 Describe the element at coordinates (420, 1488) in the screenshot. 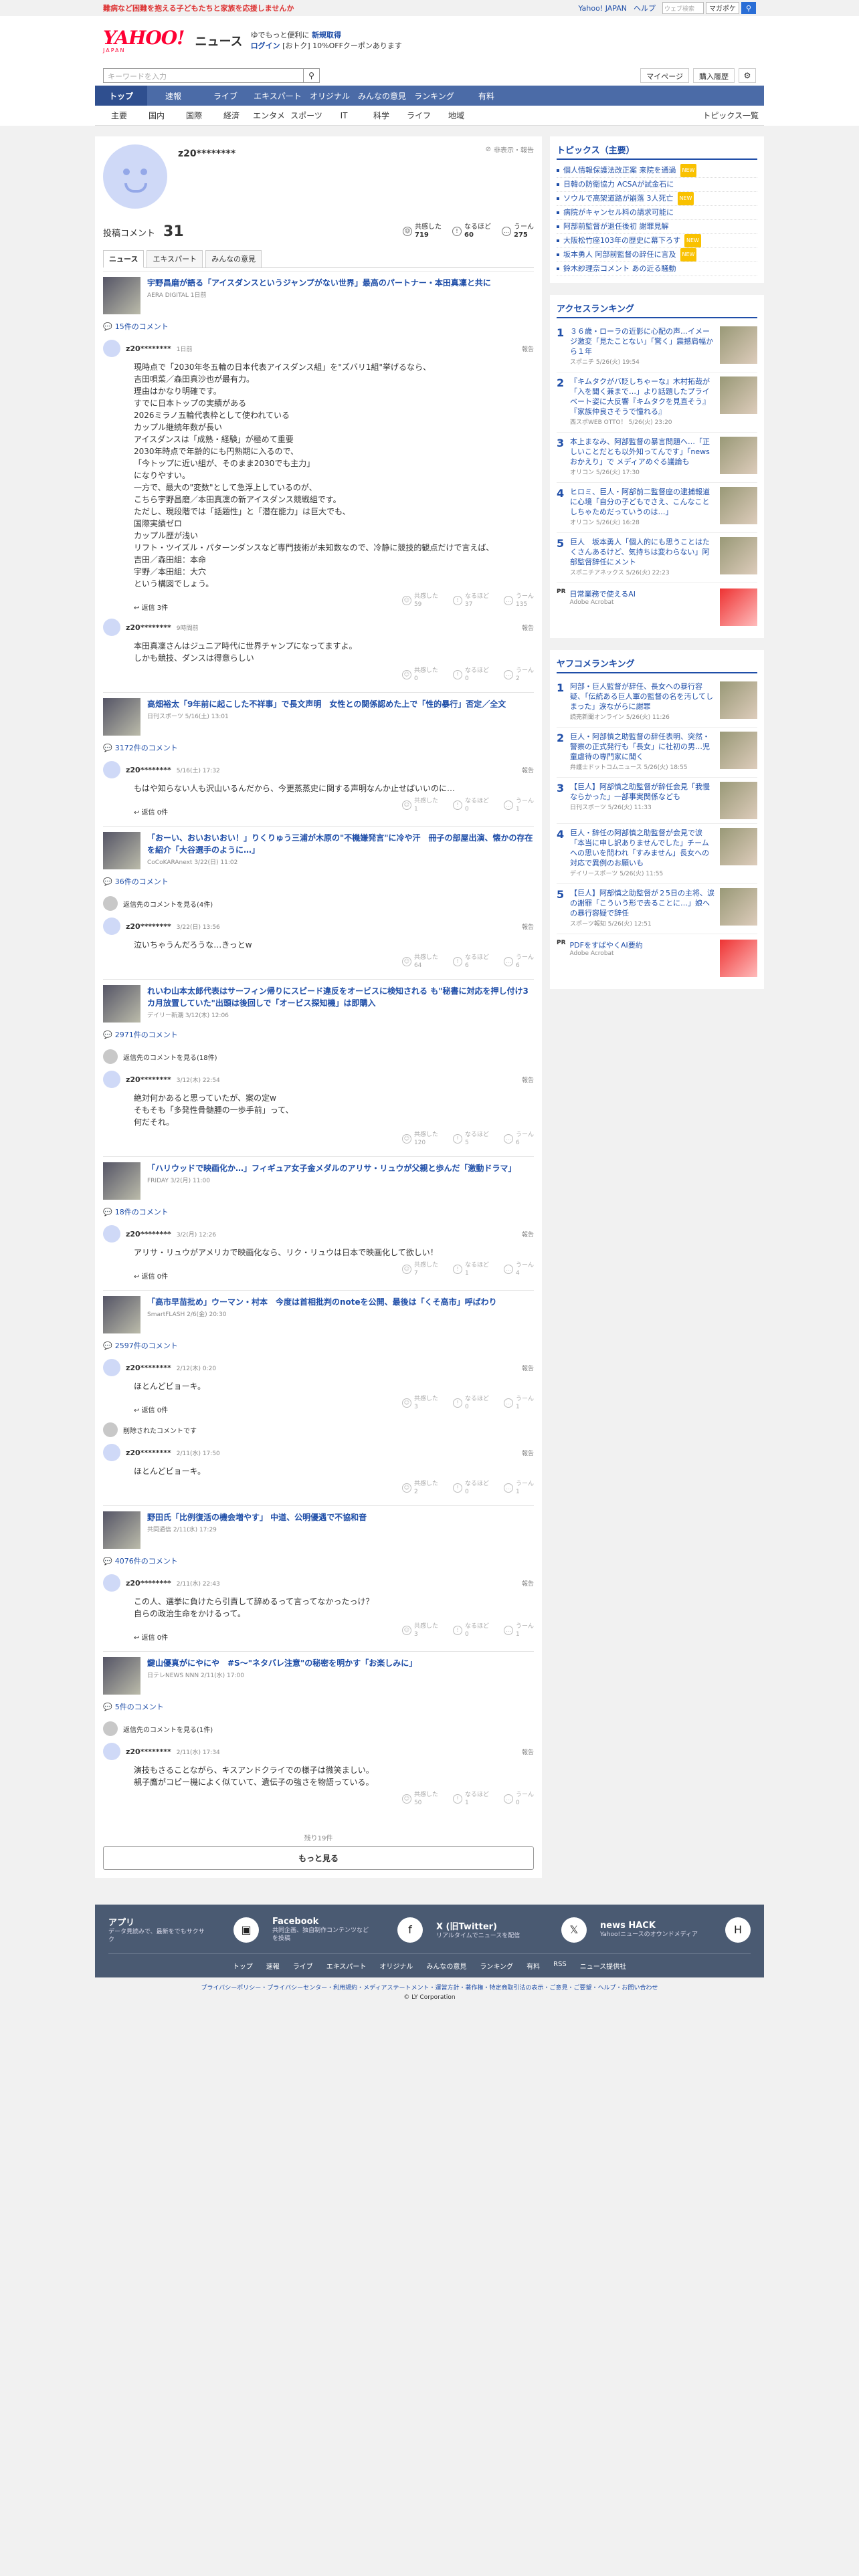

I see `agree-button: ☺ 共感した 2` at that location.